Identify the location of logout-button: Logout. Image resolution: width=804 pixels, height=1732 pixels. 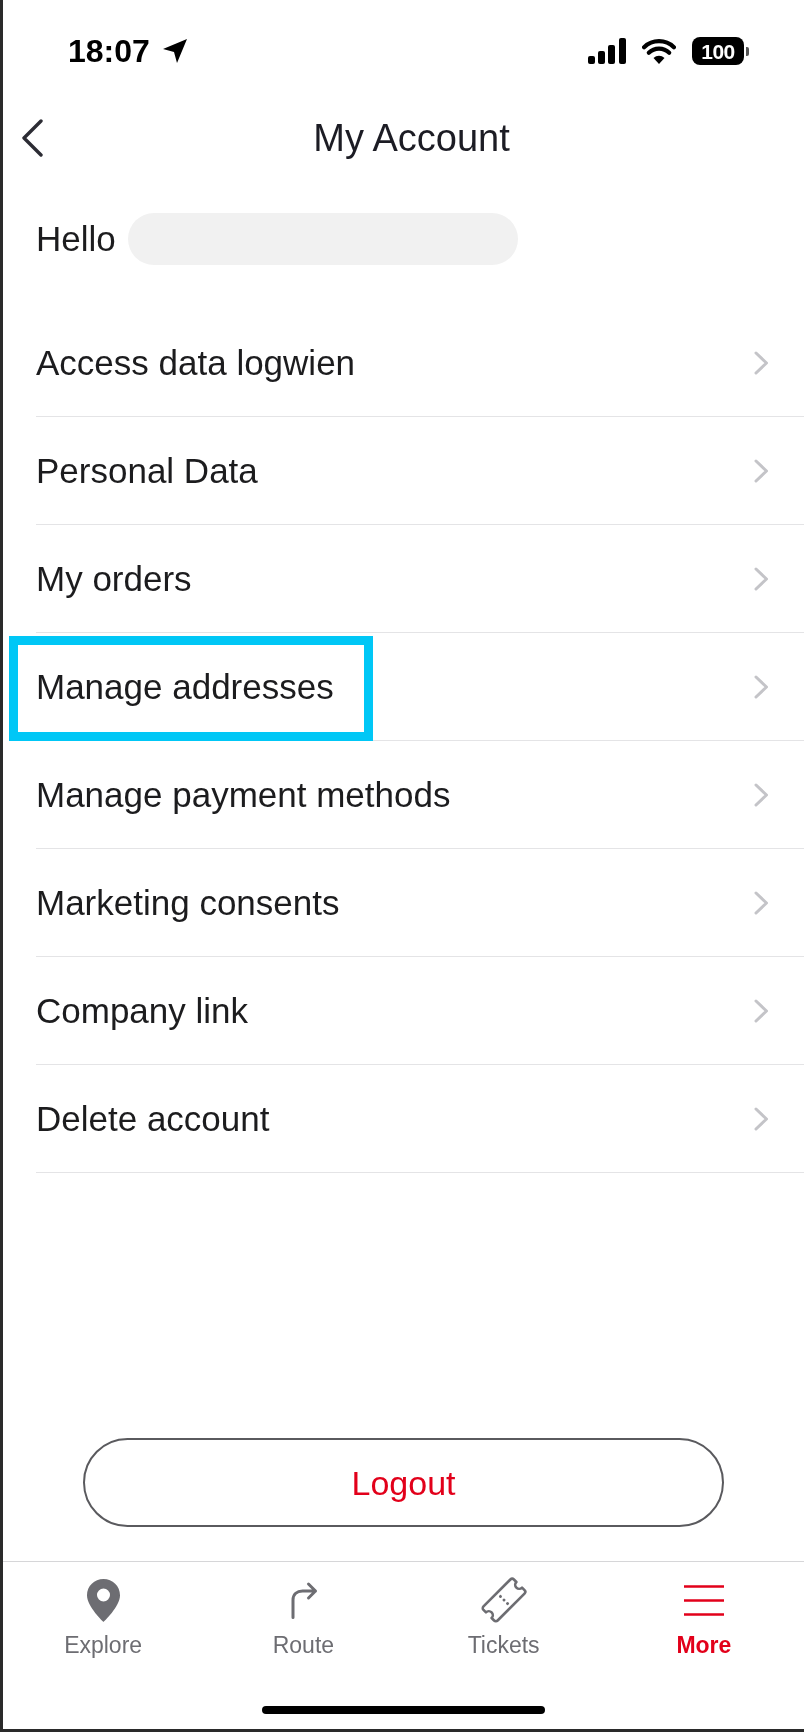
(403, 1482).